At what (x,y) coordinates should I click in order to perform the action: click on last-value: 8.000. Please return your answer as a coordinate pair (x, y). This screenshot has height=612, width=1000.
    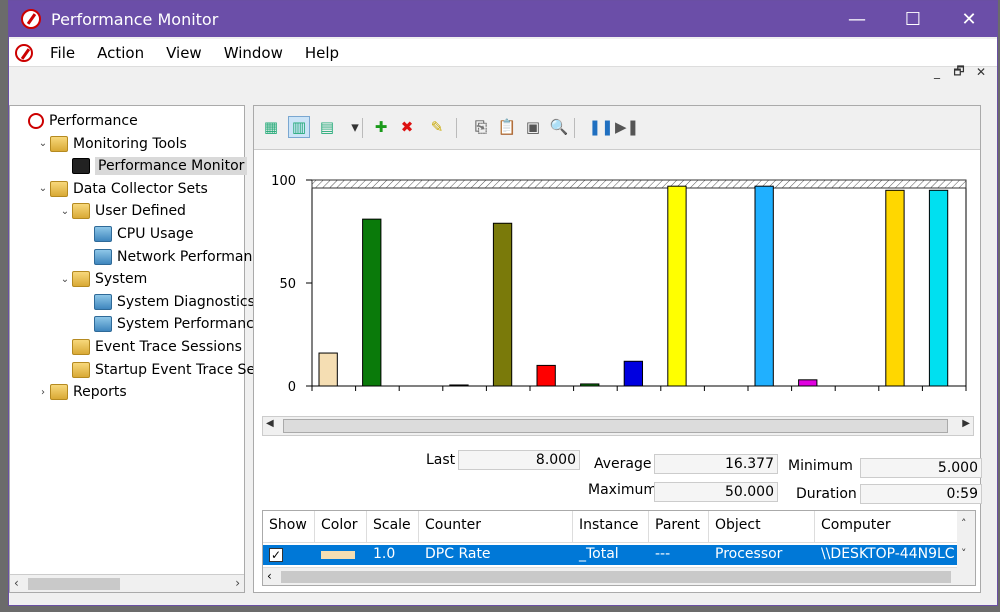
    Looking at the image, I should click on (519, 460).